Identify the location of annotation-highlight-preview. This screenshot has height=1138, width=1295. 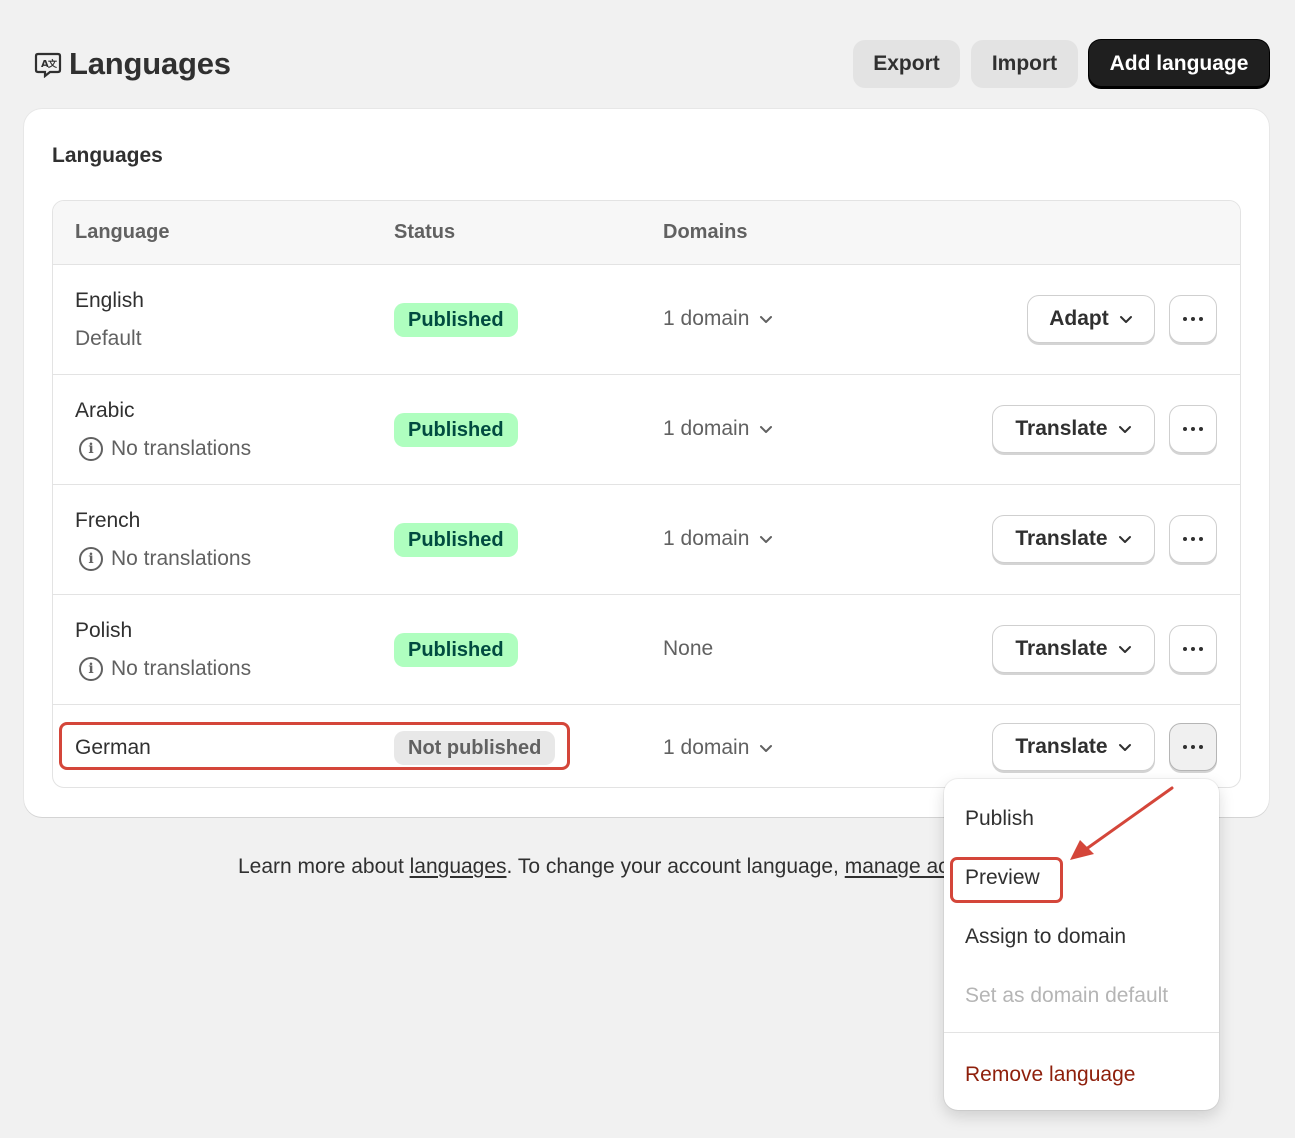
(1006, 880).